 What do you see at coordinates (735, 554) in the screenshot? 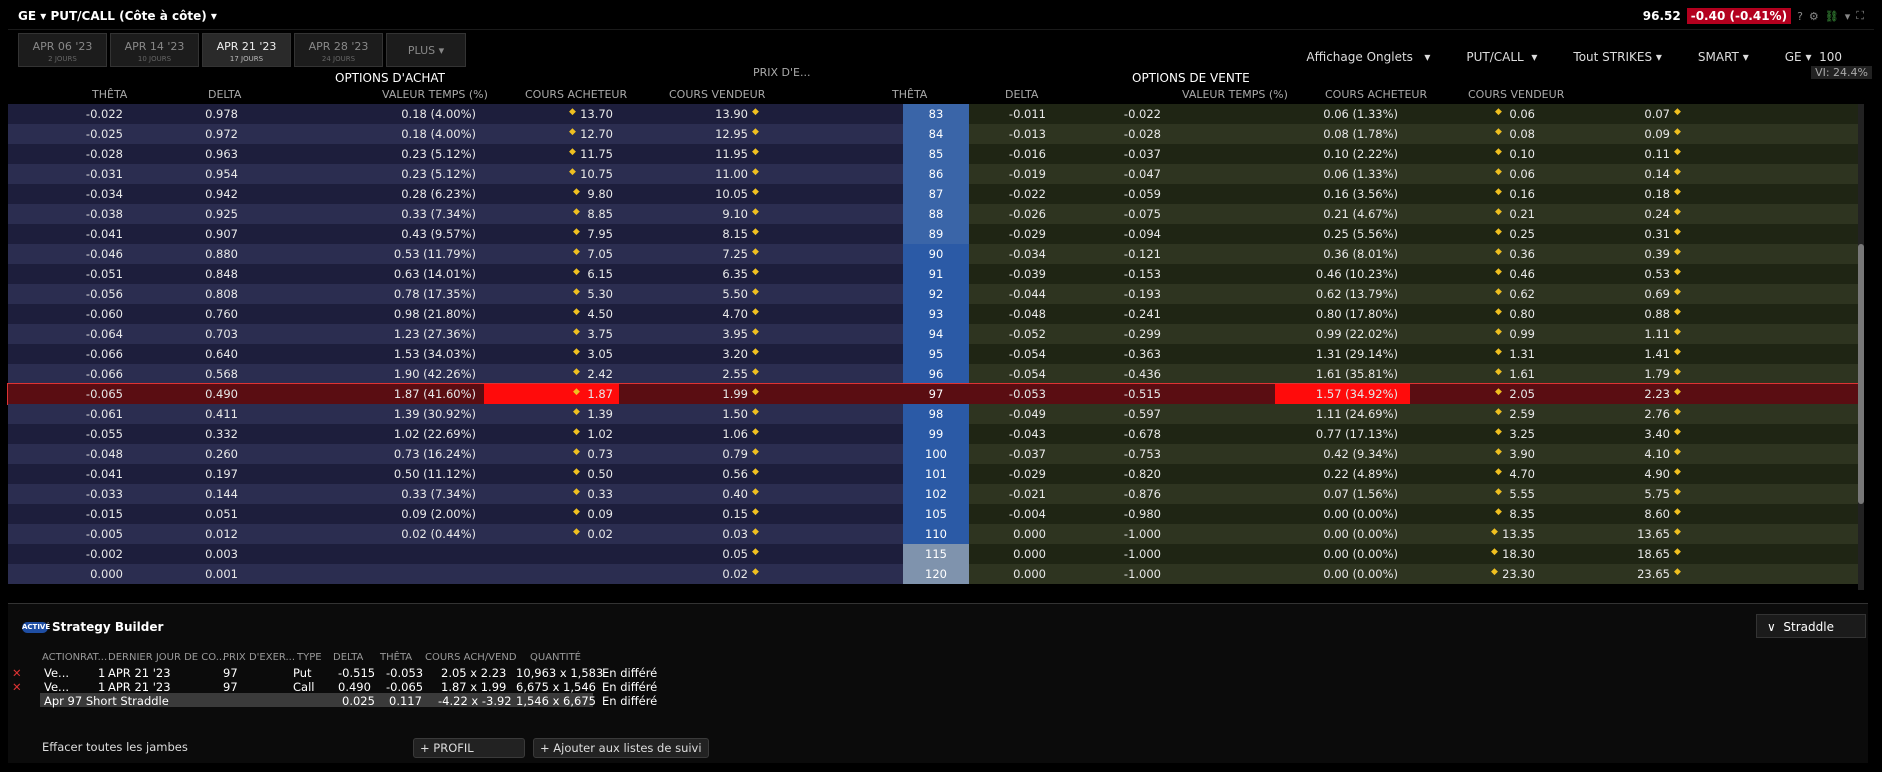
I see `cell-ca: 0.05` at bounding box center [735, 554].